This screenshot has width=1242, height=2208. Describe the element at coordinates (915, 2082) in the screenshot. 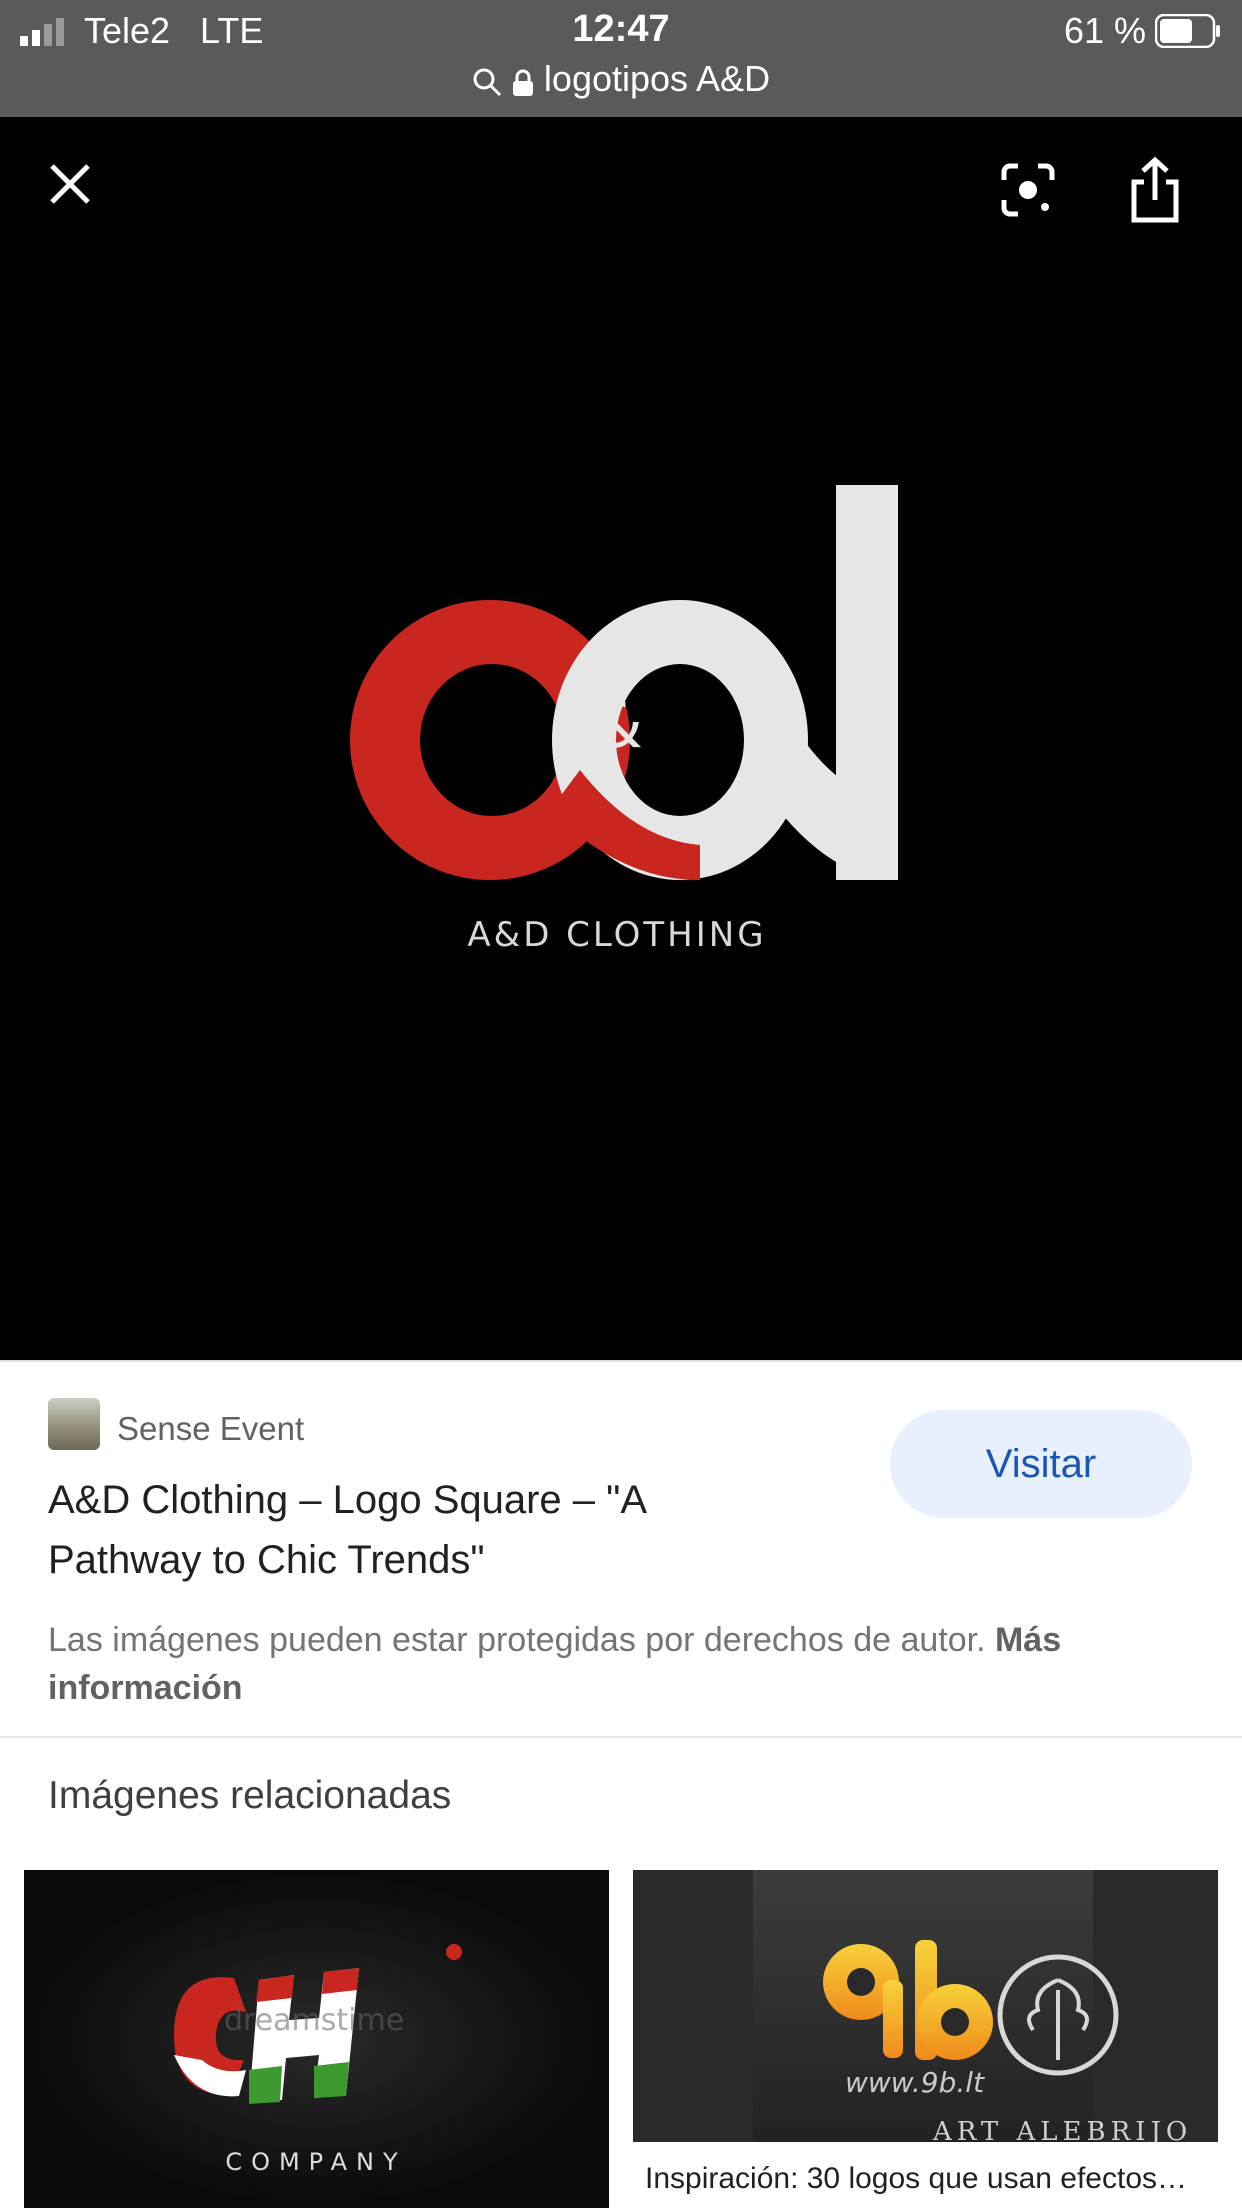

I see `9b-url-text: www.9b.lt` at that location.